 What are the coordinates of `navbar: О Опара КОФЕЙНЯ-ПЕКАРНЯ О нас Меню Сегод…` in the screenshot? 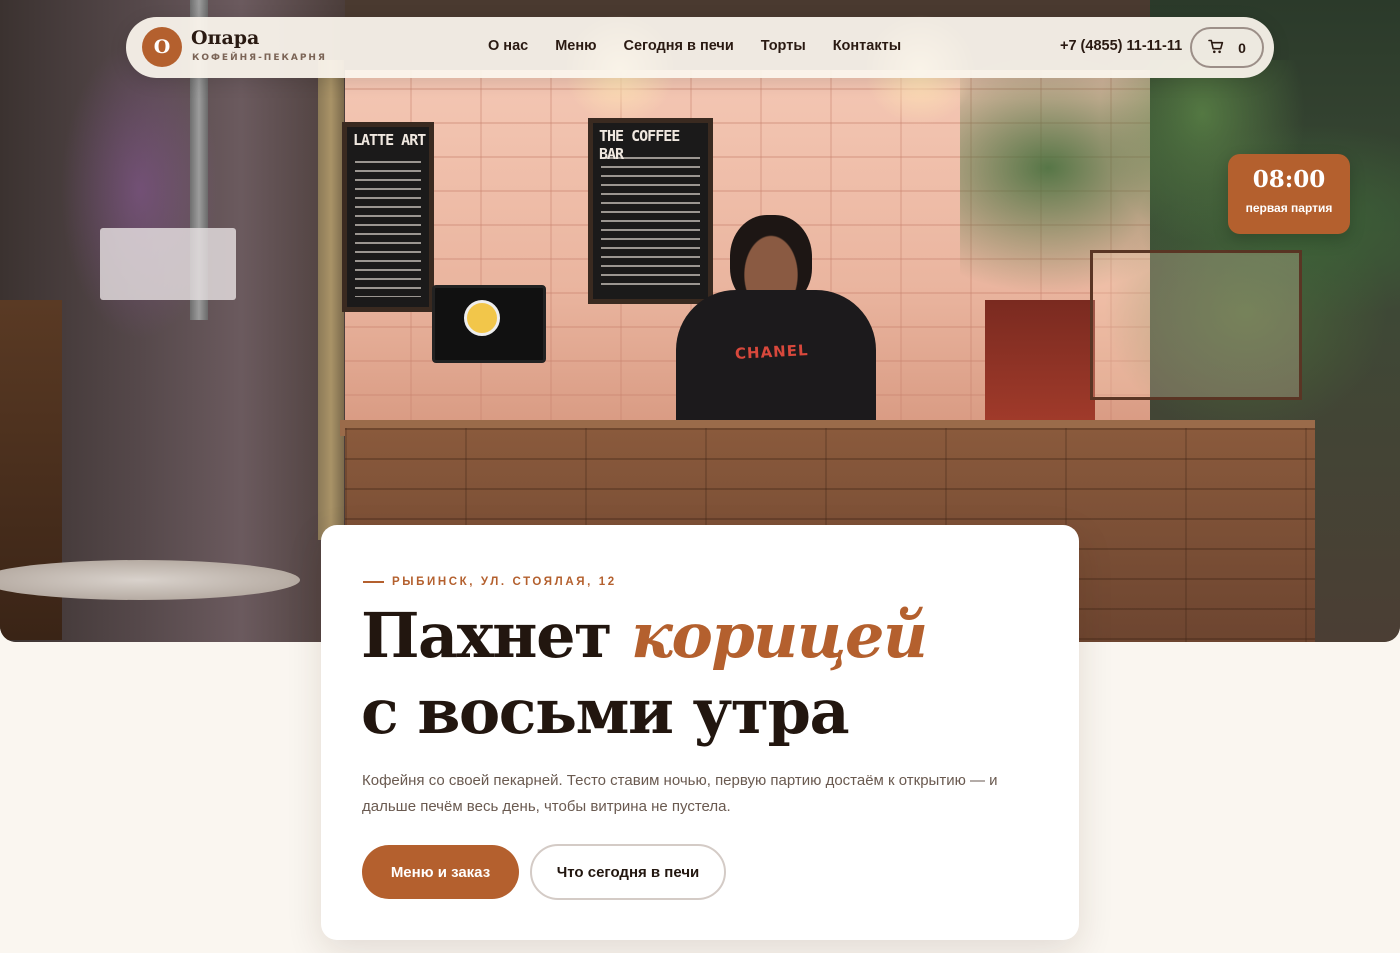 It's located at (700, 47).